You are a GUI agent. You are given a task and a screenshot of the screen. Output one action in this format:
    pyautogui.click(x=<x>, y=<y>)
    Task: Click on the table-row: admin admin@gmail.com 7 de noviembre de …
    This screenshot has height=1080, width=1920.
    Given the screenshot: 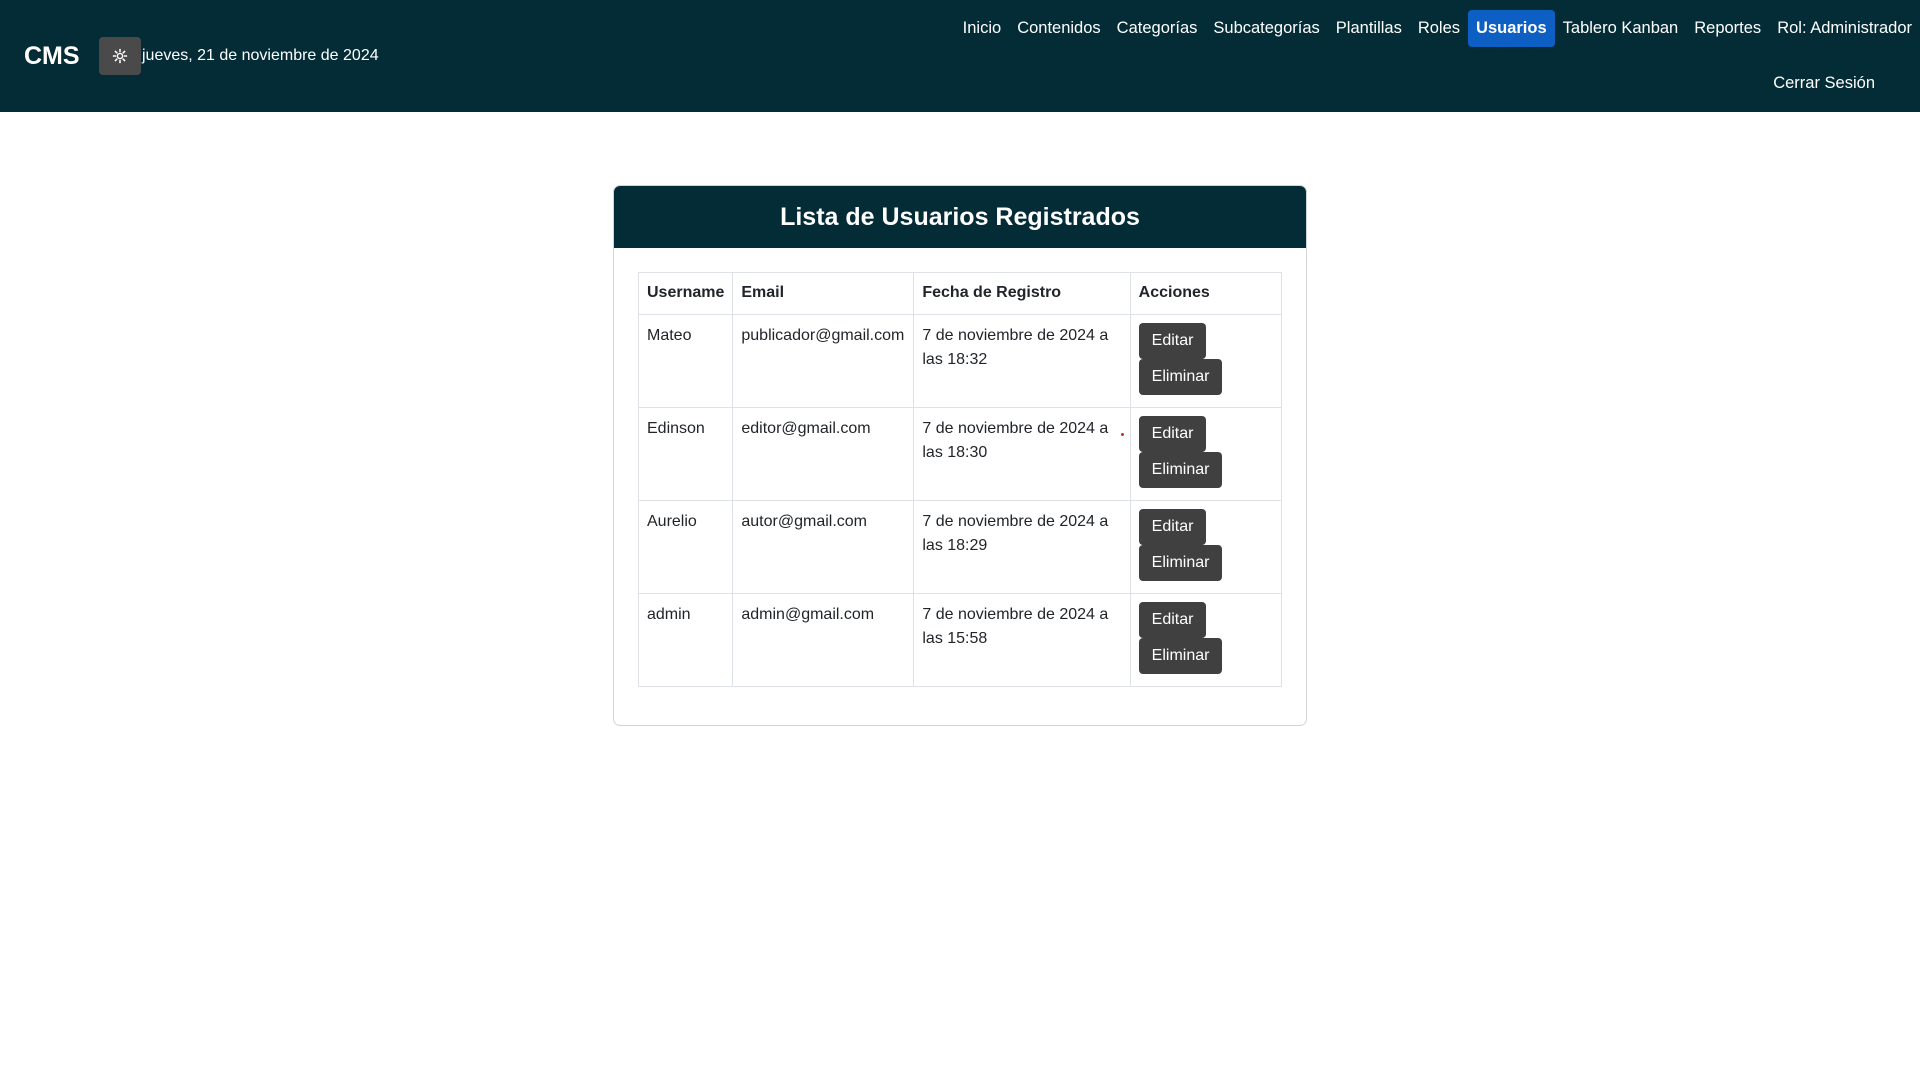 What is the action you would take?
    pyautogui.click(x=960, y=640)
    